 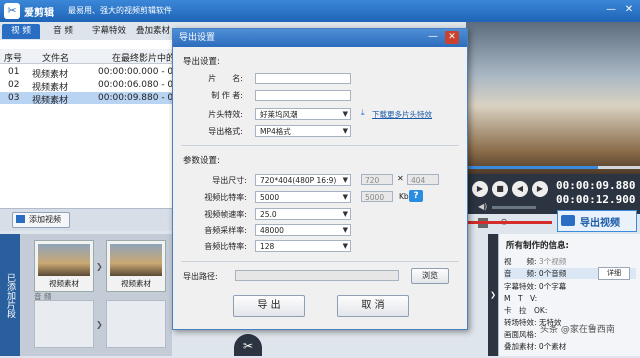 What do you see at coordinates (45, 219) in the screenshot?
I see `add-video-label: 添加视频` at bounding box center [45, 219].